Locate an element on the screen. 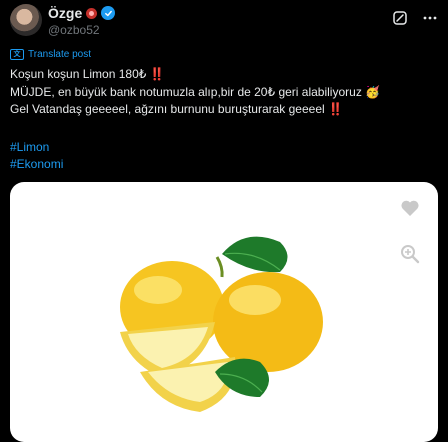 The height and width of the screenshot is (442, 448). translate-icon: 文 is located at coordinates (17, 54).